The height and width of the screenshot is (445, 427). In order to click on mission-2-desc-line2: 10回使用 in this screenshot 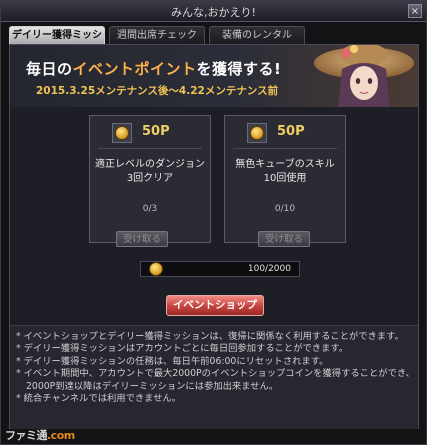, I will do `click(285, 178)`.